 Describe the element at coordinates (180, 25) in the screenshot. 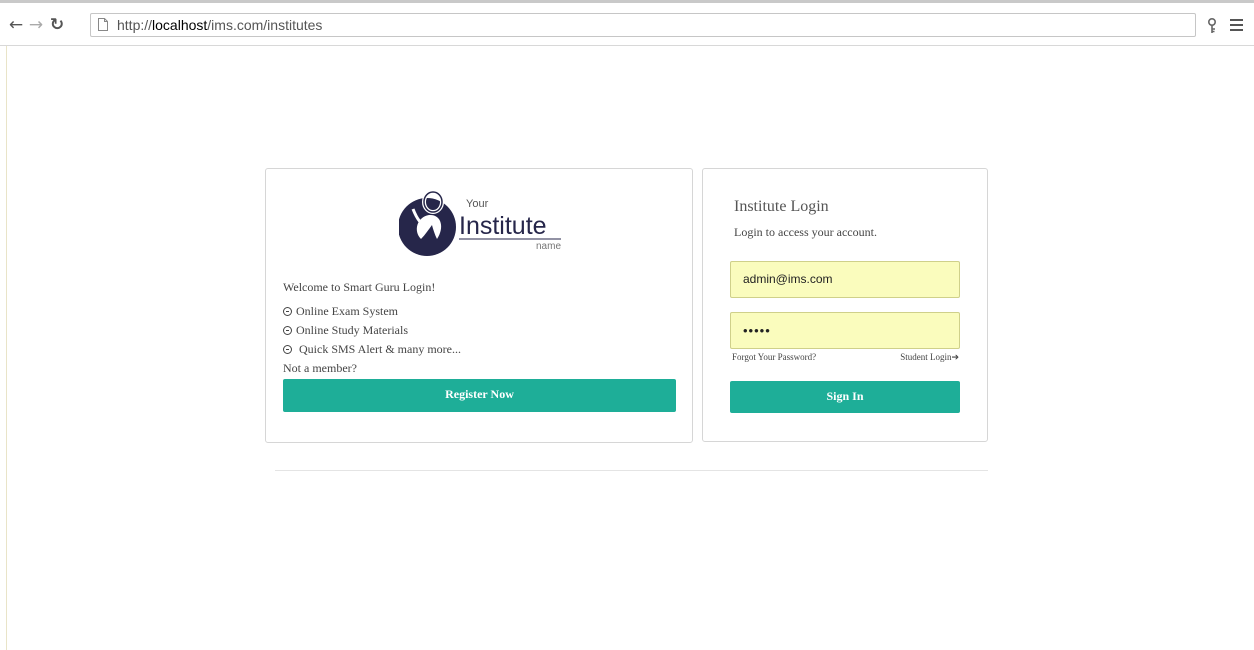

I see `url-host: localhost` at that location.